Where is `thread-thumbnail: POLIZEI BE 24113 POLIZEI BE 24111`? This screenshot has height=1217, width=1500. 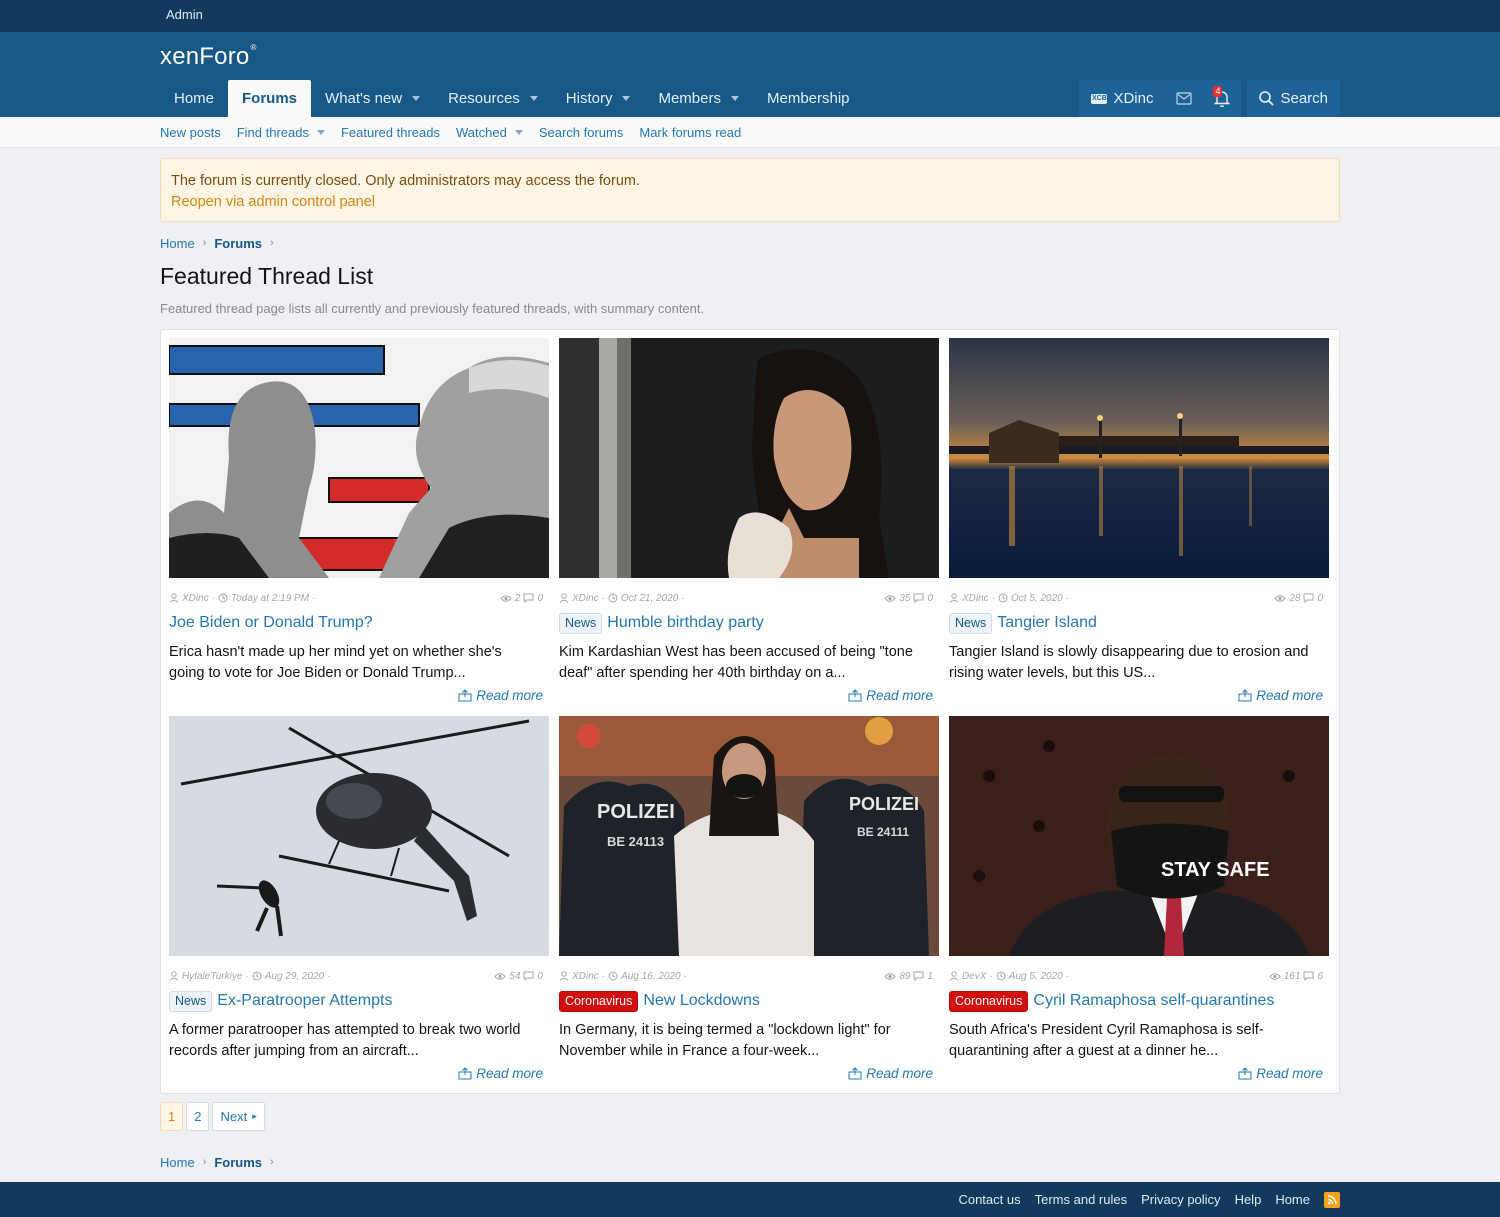
thread-thumbnail: POLIZEI BE 24113 POLIZEI BE 24111 is located at coordinates (749, 836).